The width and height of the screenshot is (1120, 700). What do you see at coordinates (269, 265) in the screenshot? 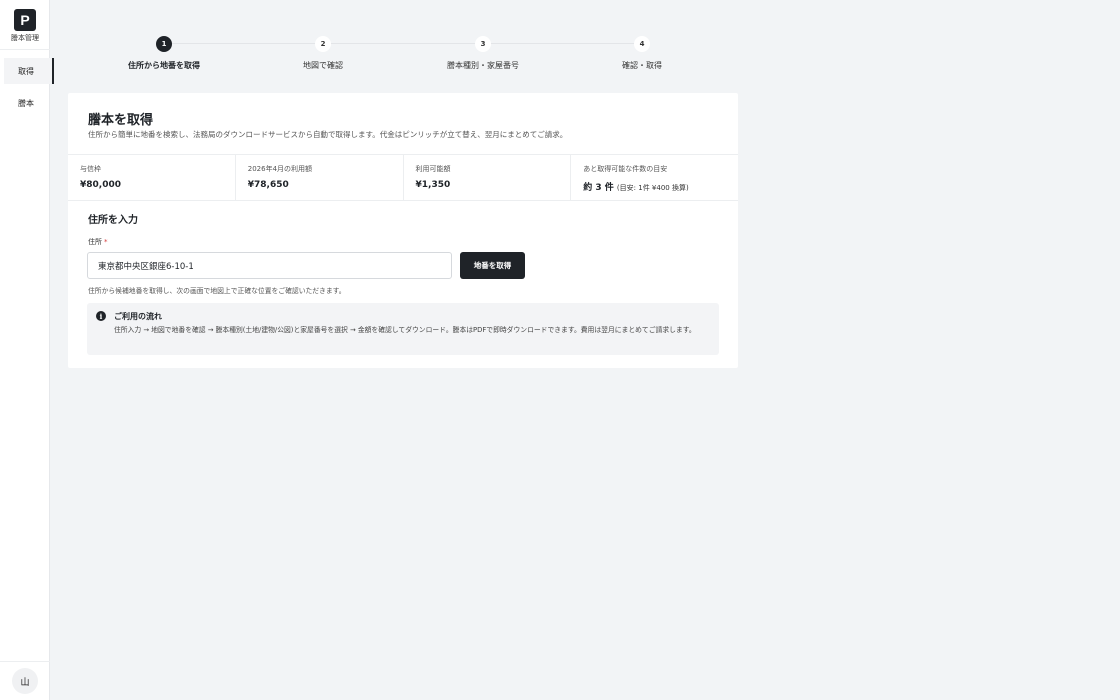
I see `address-input` at bounding box center [269, 265].